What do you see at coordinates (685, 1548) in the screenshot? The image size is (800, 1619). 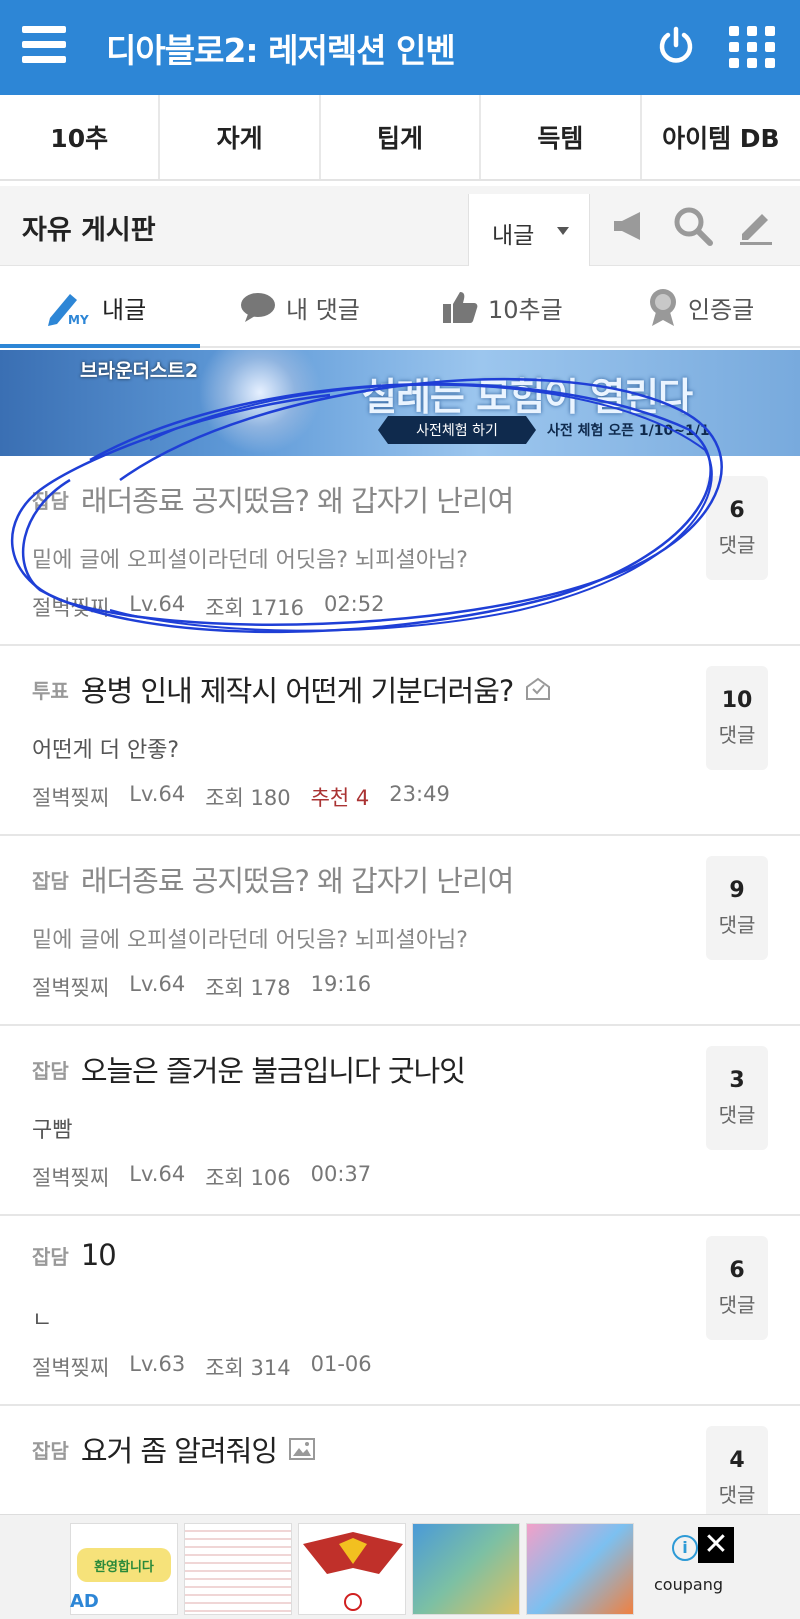 I see `ad-info-icon: i` at bounding box center [685, 1548].